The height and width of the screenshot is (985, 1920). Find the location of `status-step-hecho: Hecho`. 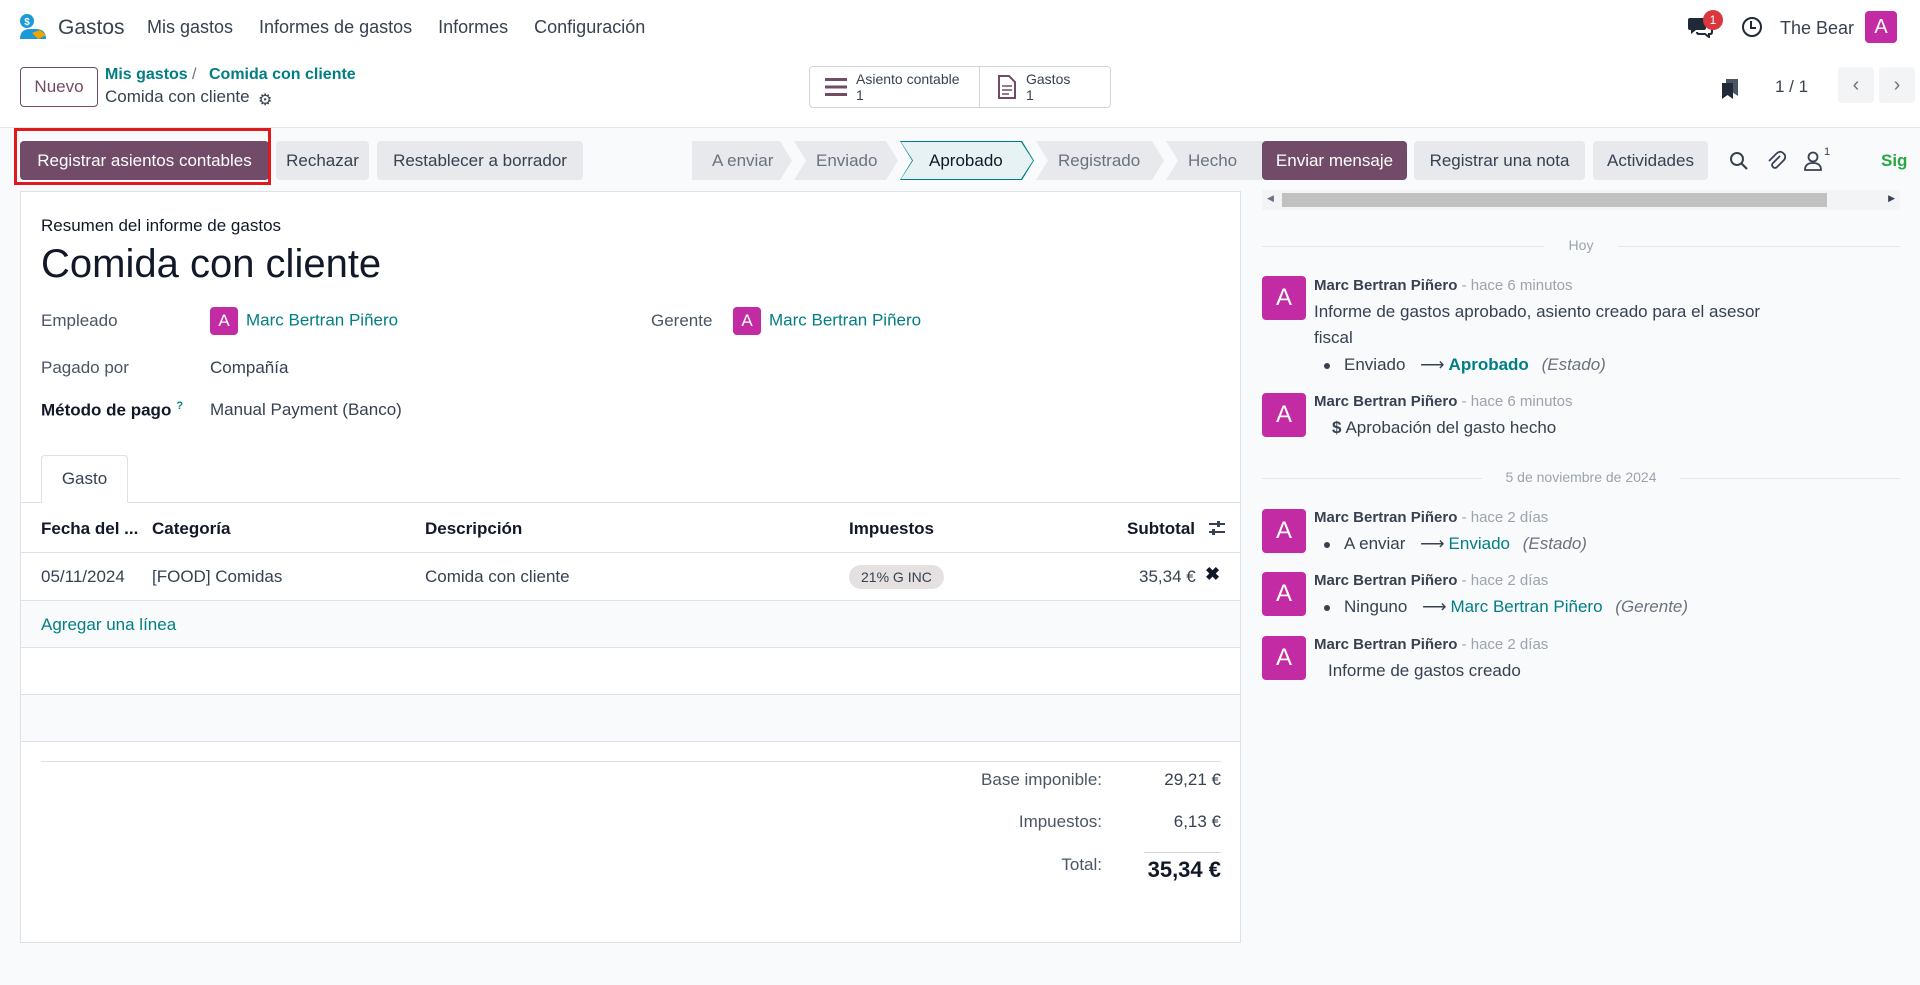

status-step-hecho: Hecho is located at coordinates (1214, 160).